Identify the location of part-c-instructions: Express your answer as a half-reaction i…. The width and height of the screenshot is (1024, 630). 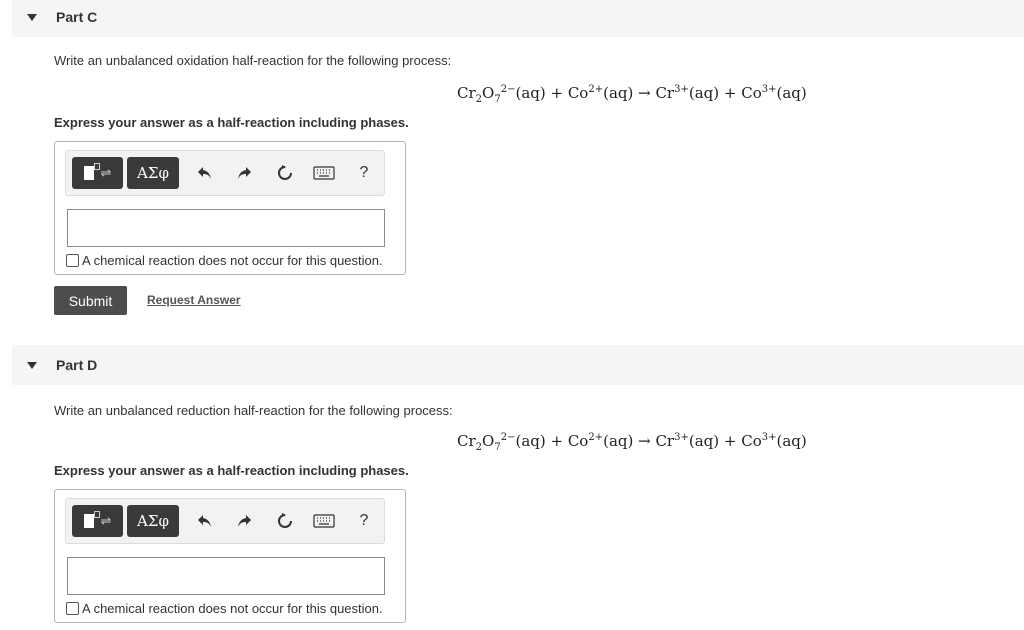
(231, 122).